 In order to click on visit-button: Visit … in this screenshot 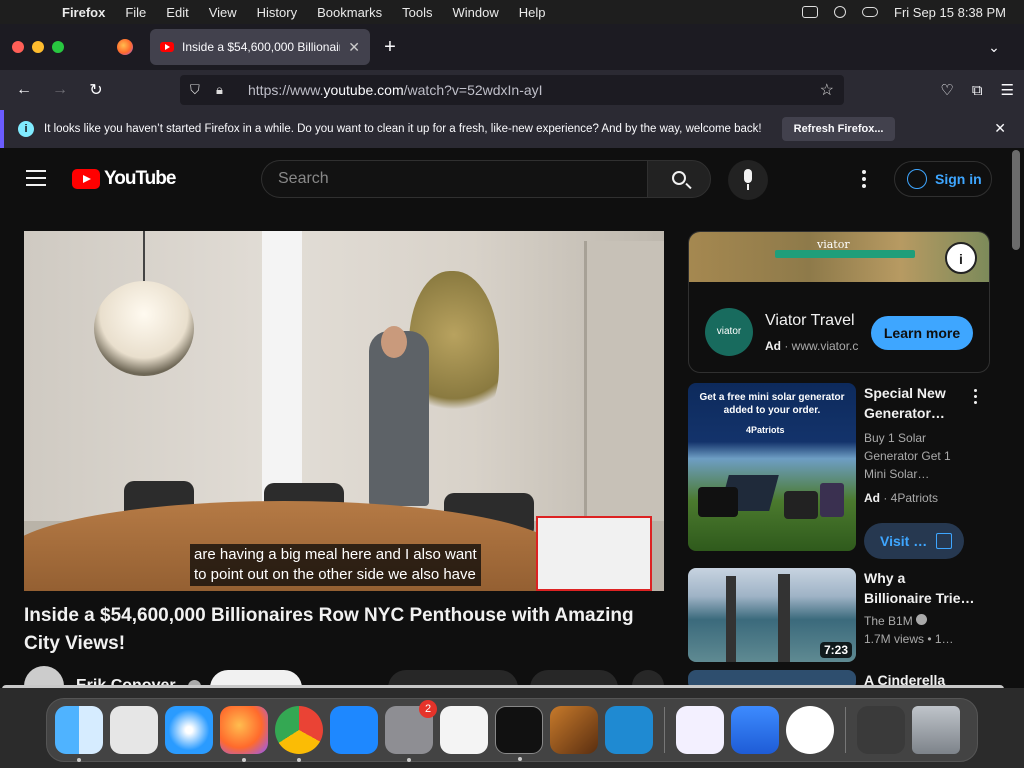, I will do `click(914, 541)`.